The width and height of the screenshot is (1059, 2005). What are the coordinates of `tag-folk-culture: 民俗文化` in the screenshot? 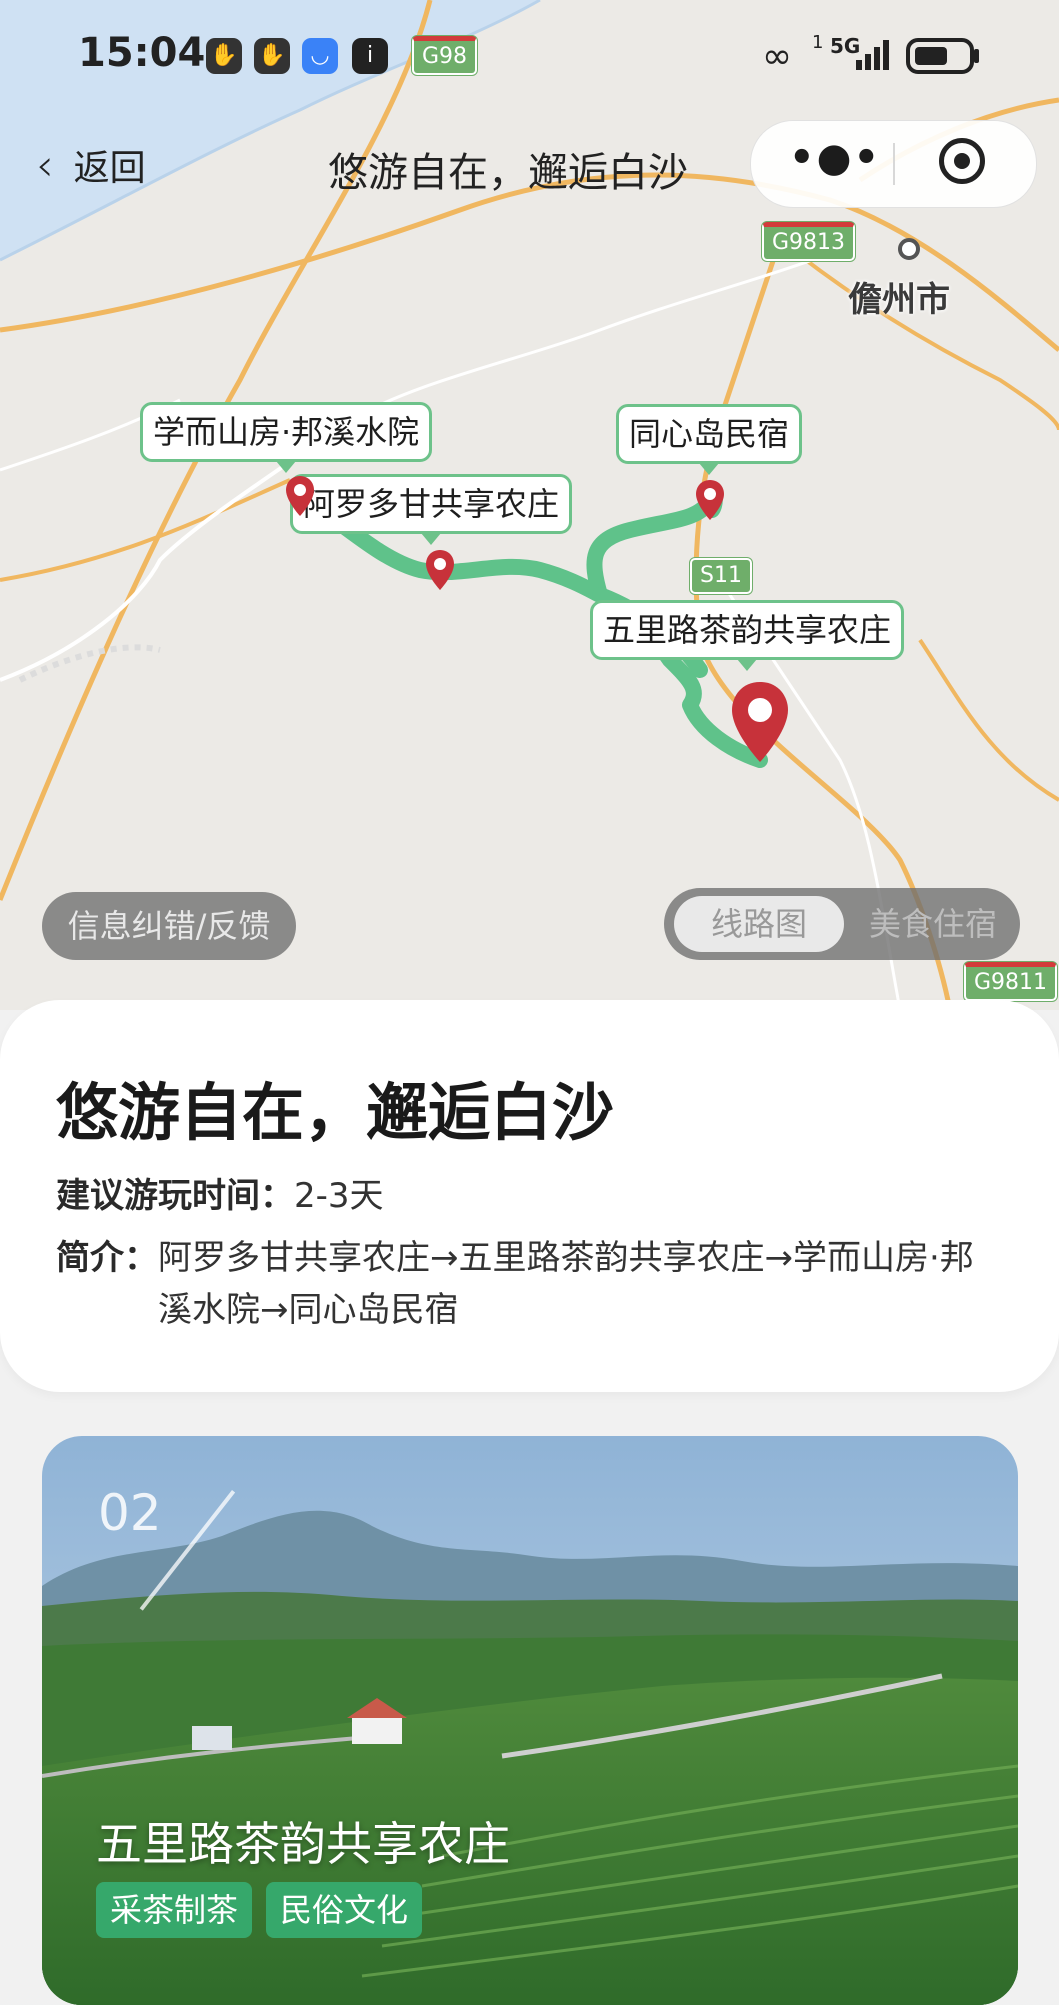 It's located at (344, 1910).